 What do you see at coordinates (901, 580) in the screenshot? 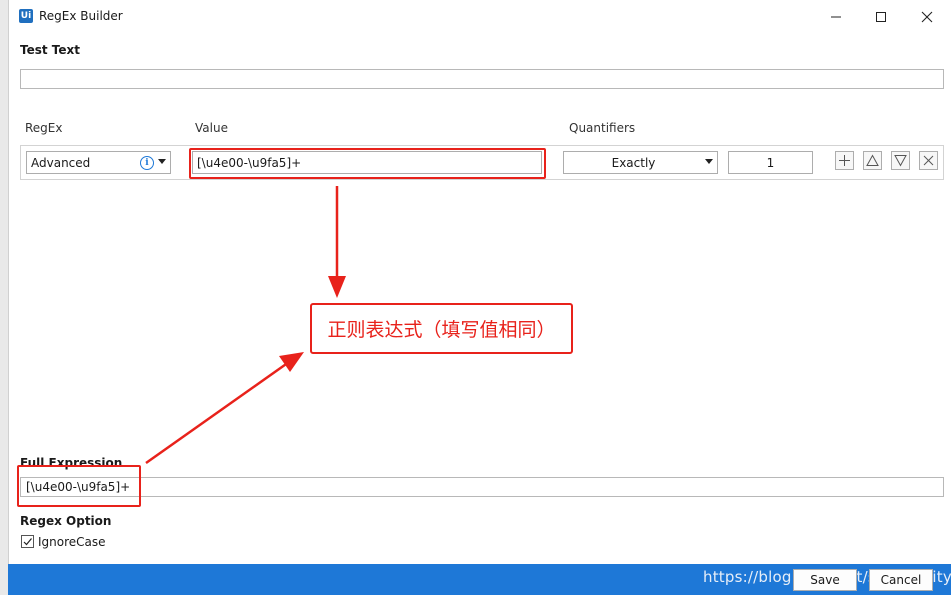
I see `cancel-button: Cancel` at bounding box center [901, 580].